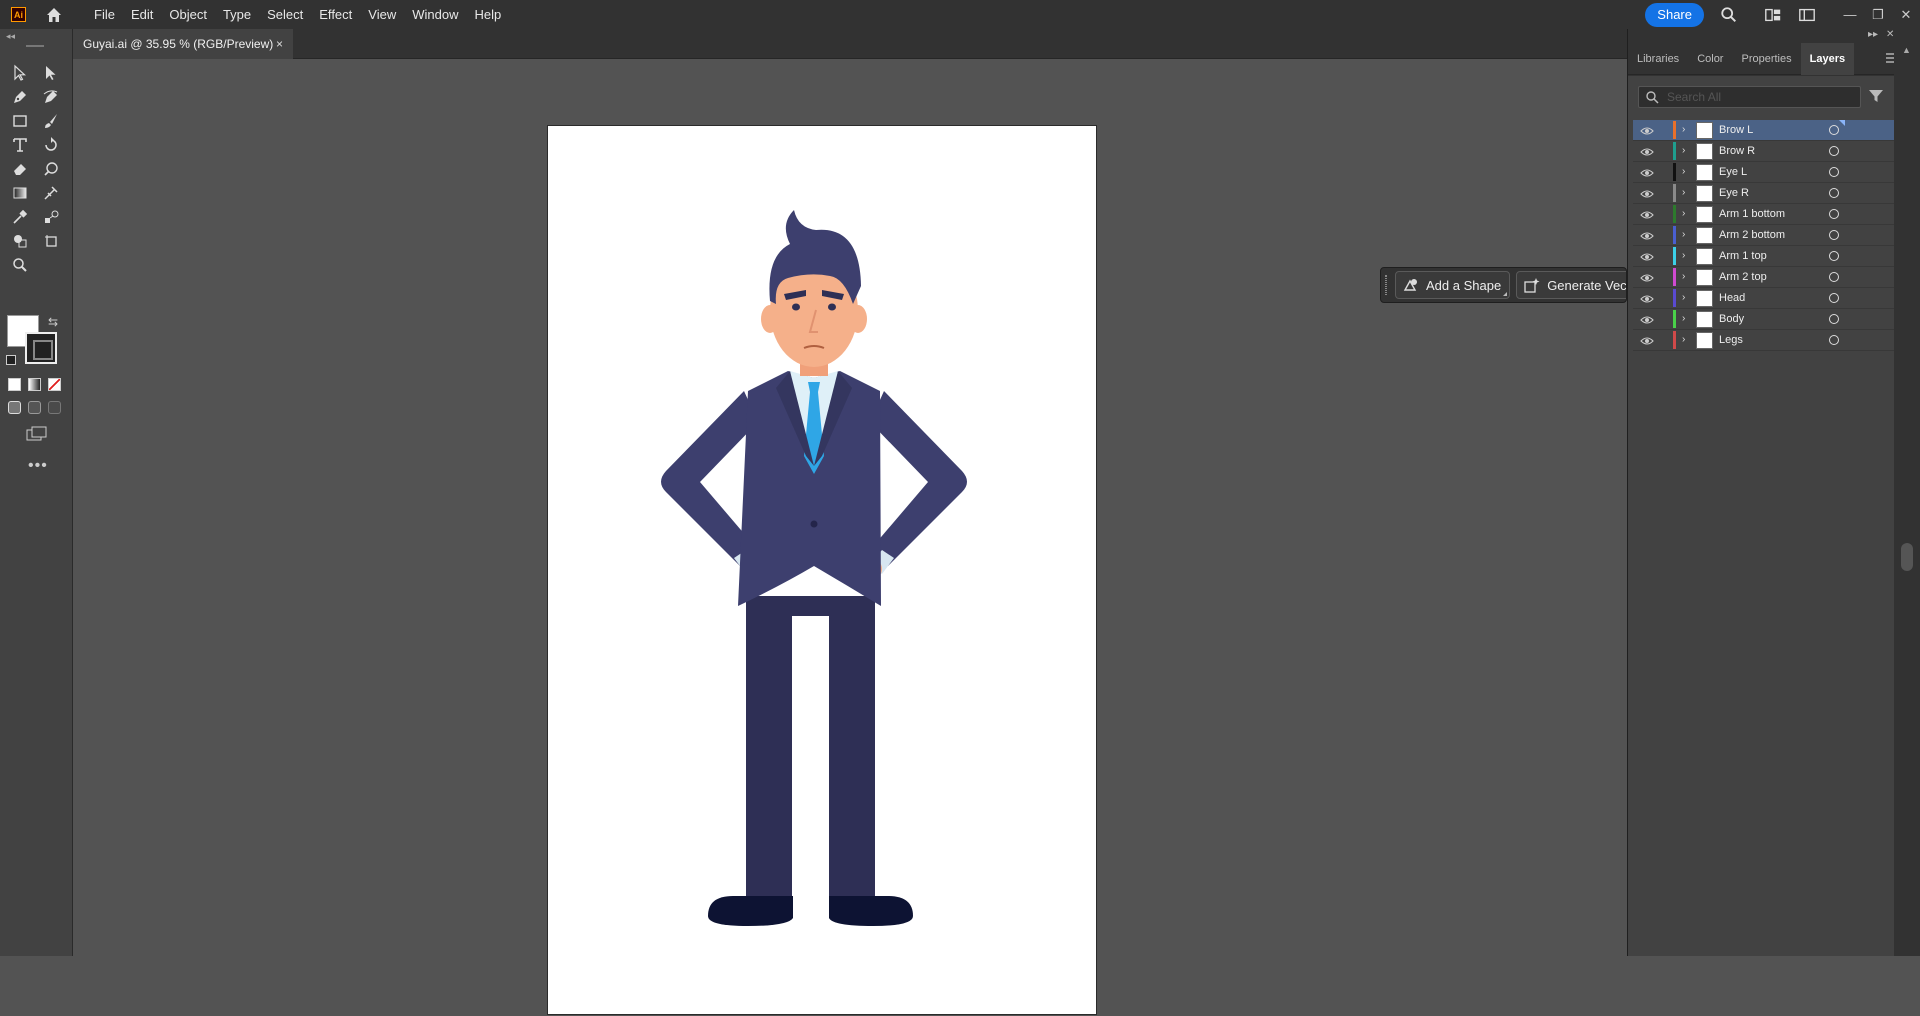  I want to click on layer-name: Arm 2 top, so click(1743, 277).